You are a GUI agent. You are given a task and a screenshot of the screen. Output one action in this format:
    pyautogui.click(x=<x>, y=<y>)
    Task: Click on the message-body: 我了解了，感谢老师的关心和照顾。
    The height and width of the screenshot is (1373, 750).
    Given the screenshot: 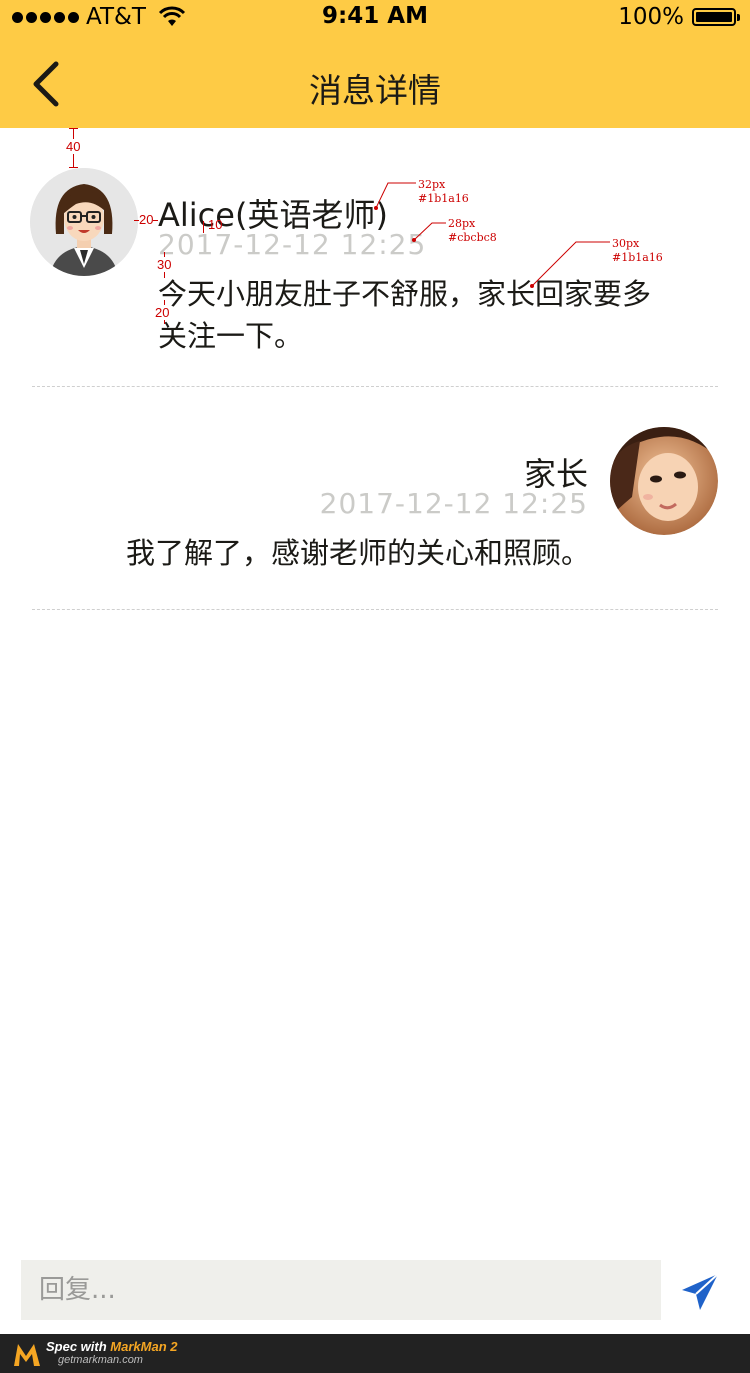 What is the action you would take?
    pyautogui.click(x=357, y=553)
    